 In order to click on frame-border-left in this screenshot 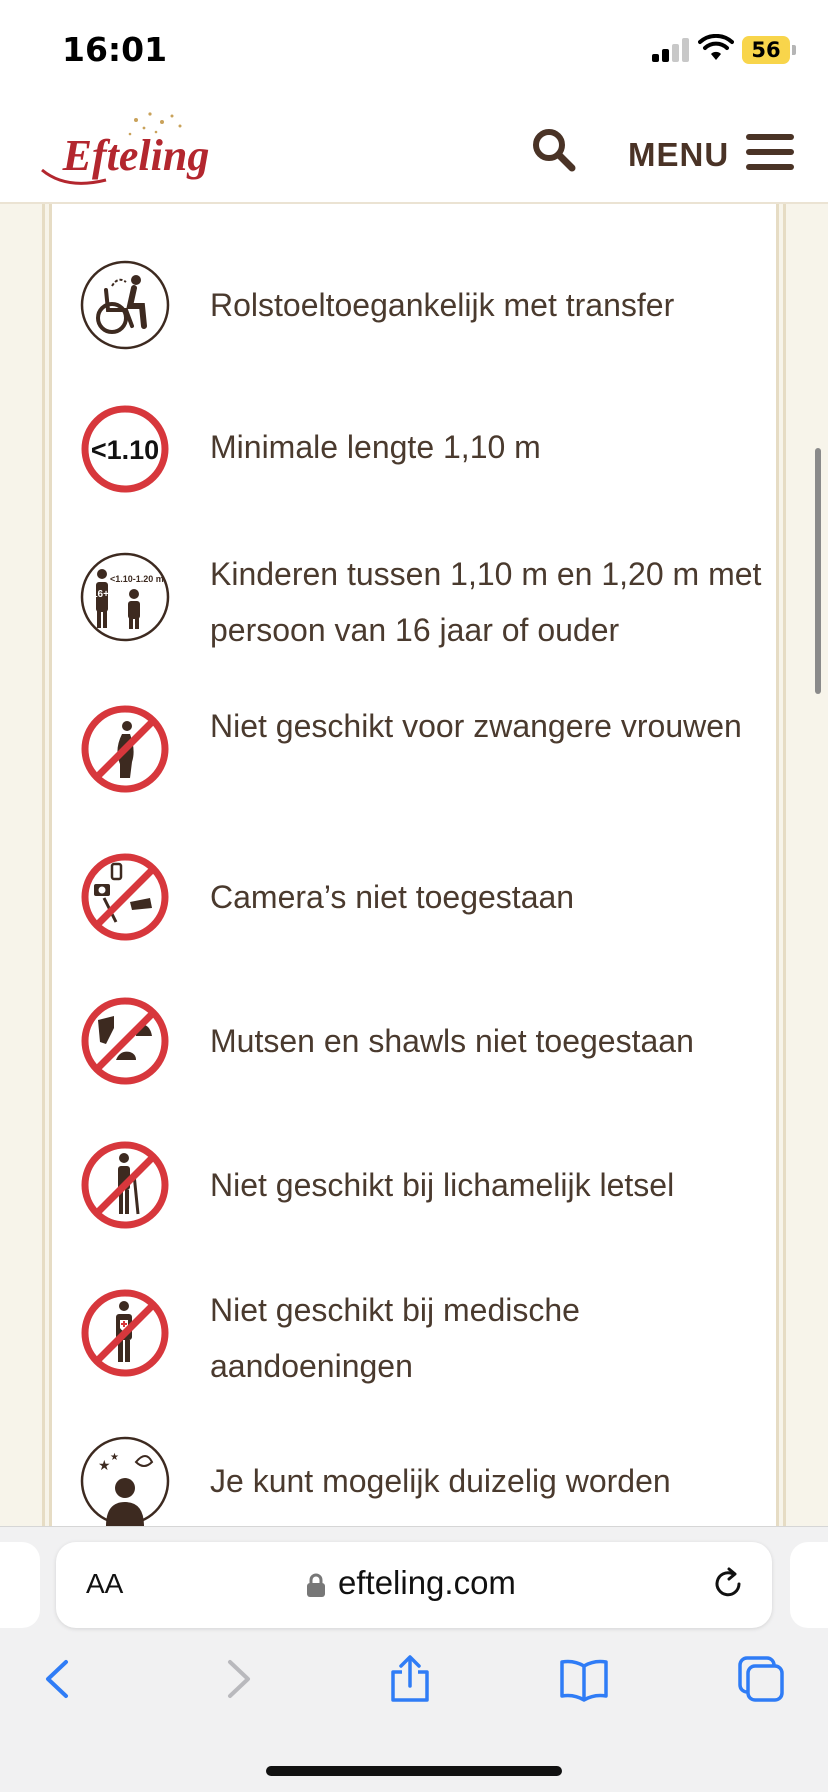, I will do `click(47, 865)`.